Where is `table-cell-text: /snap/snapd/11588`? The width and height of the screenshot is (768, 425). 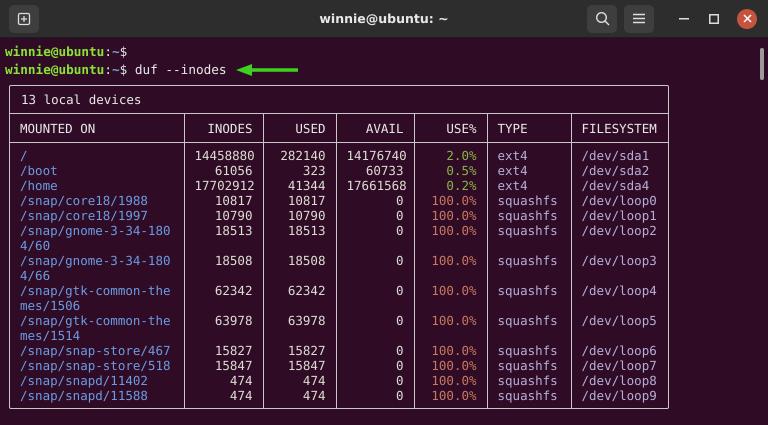 table-cell-text: /snap/snapd/11588 is located at coordinates (84, 395).